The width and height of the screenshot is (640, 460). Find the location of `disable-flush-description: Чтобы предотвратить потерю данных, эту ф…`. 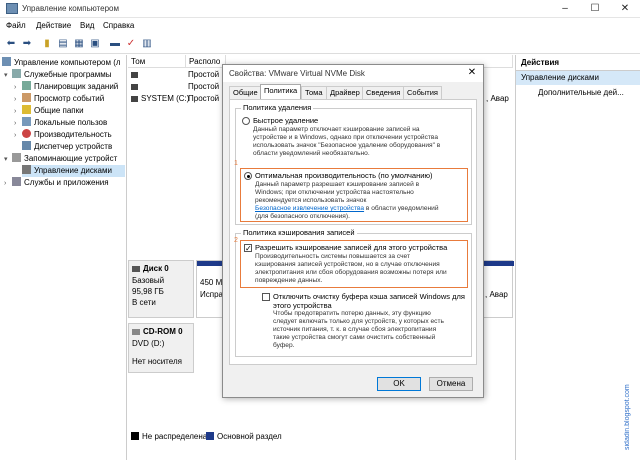

disable-flush-description: Чтобы предотвратить потерю данных, эту ф… is located at coordinates (358, 329).